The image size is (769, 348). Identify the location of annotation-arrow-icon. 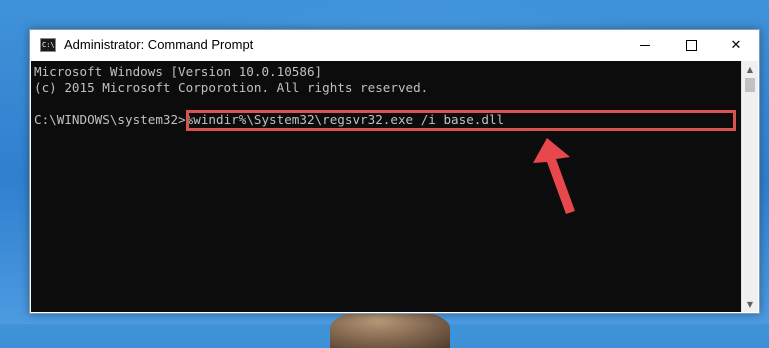
(554, 176).